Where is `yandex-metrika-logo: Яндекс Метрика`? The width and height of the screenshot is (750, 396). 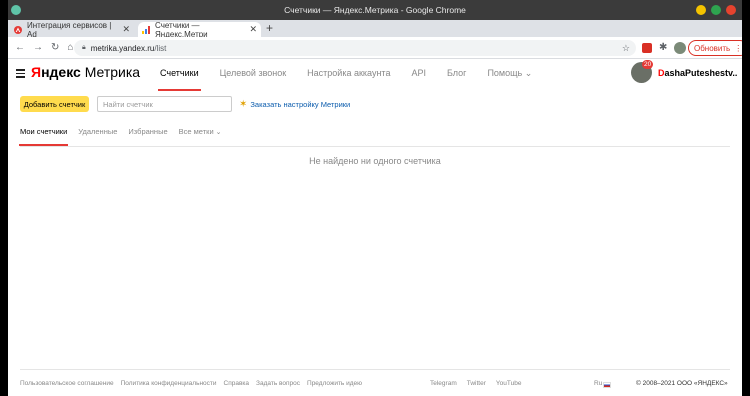
yandex-metrika-logo: Яндекс Метрика is located at coordinates (85, 72).